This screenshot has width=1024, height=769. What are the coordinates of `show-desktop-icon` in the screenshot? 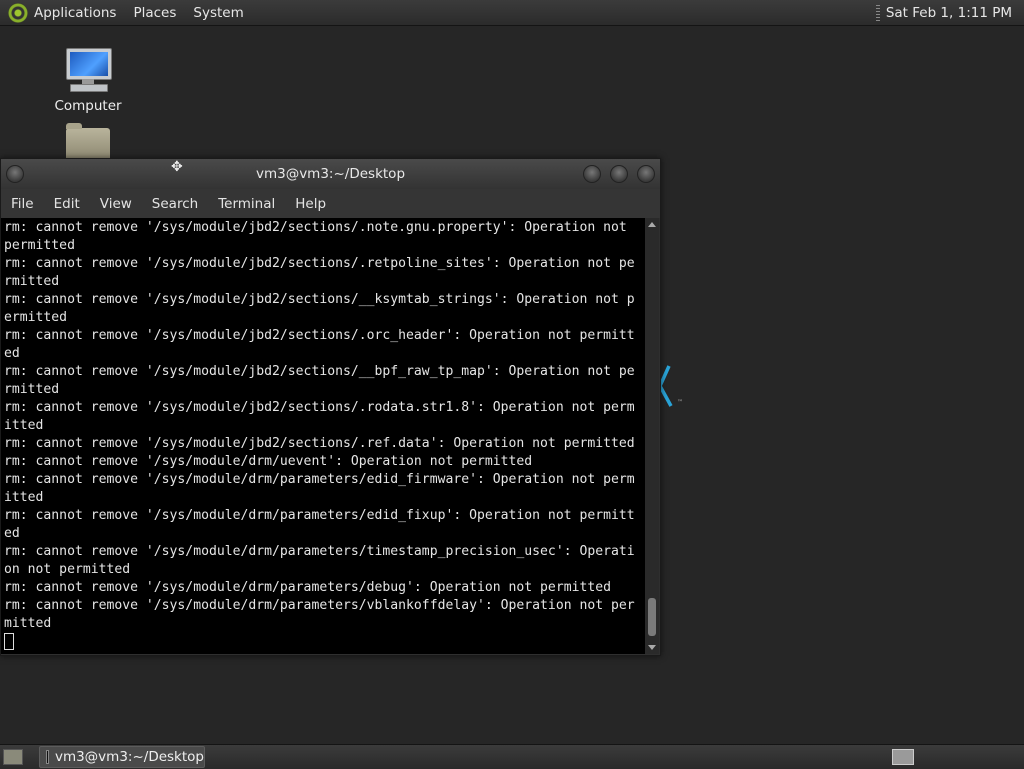 It's located at (13, 757).